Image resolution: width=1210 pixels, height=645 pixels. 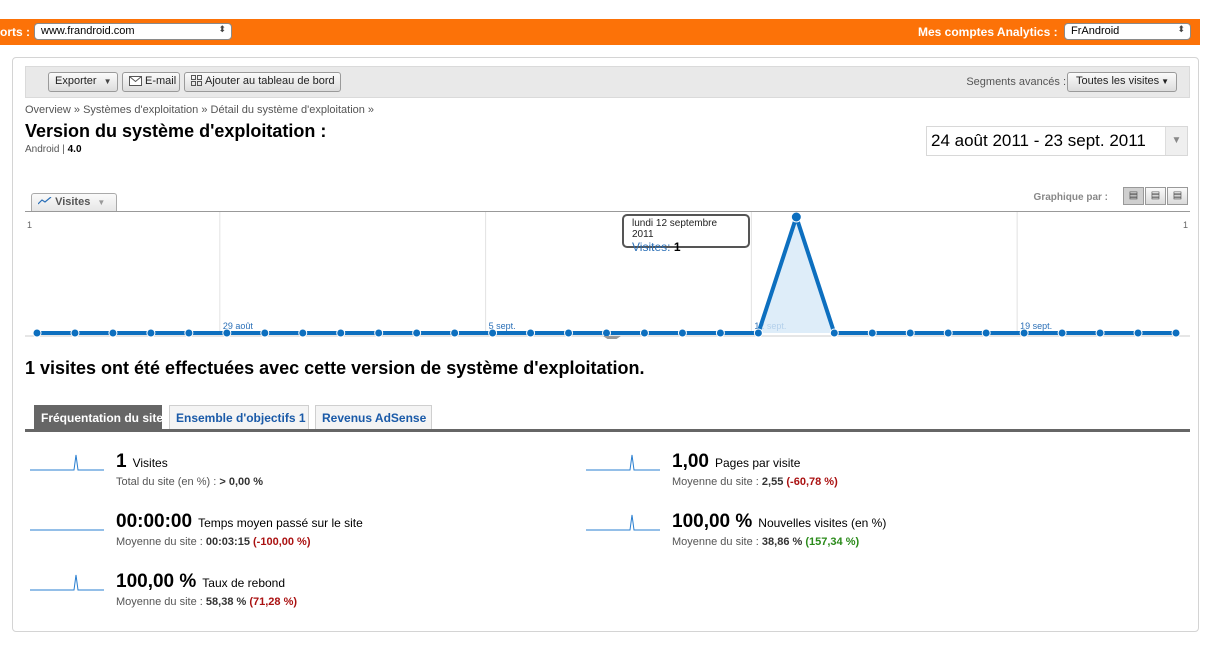 I want to click on metric-name: Pages par visite, so click(x=757, y=463).